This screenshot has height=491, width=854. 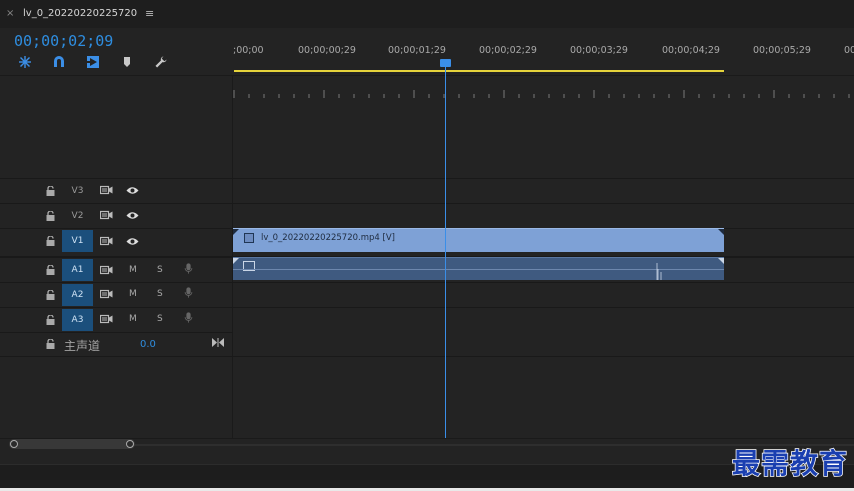 I want to click on video-clip: lv_0_20220220225720.mp4 [V], so click(x=478, y=240).